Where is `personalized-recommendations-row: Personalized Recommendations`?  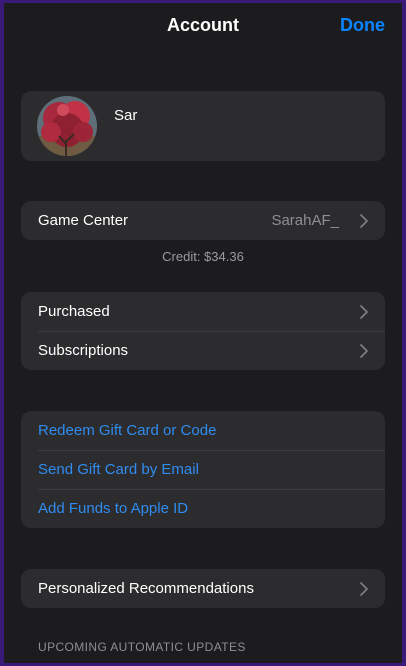
personalized-recommendations-row: Personalized Recommendations is located at coordinates (203, 588).